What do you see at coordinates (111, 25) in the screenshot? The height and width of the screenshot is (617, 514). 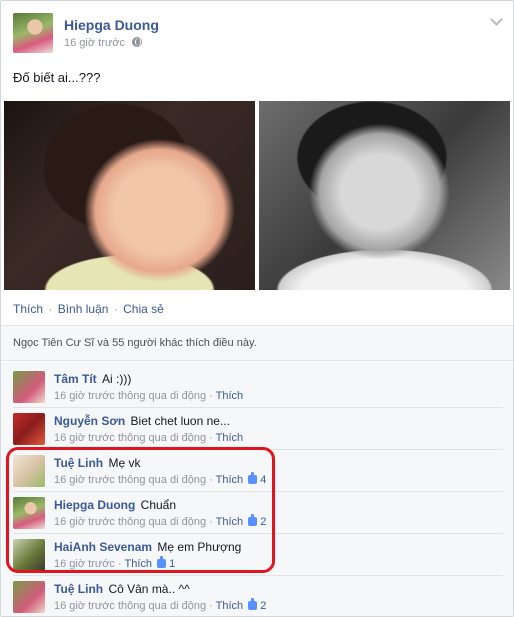 I see `poster-name: Hiepga Duong` at bounding box center [111, 25].